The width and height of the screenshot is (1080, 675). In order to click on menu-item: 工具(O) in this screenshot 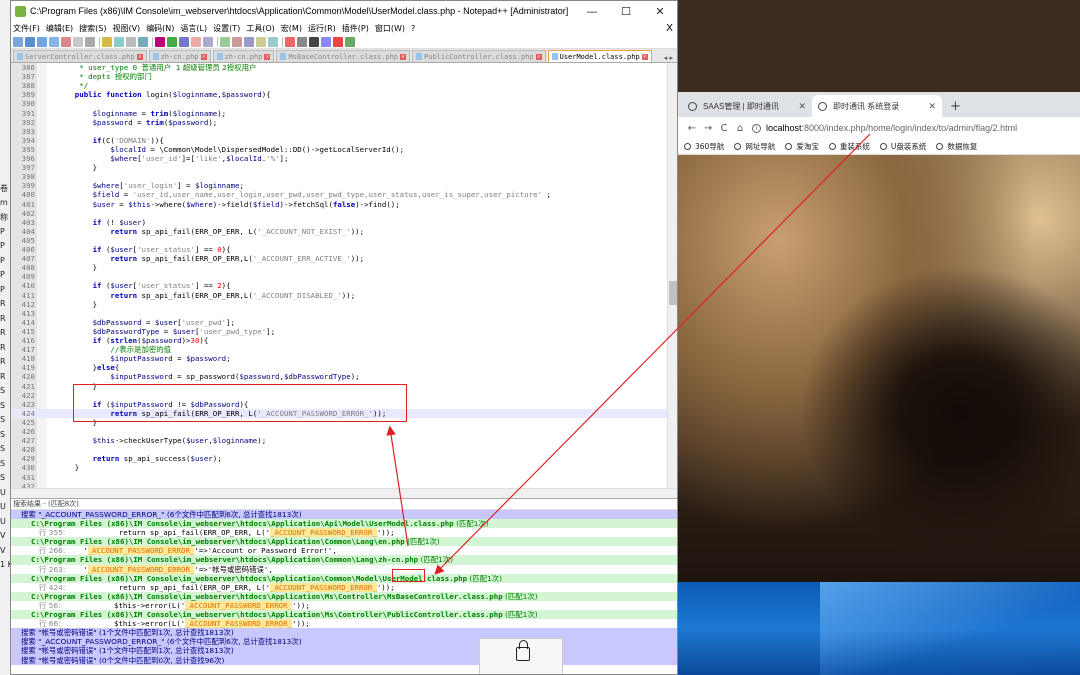, I will do `click(260, 28)`.